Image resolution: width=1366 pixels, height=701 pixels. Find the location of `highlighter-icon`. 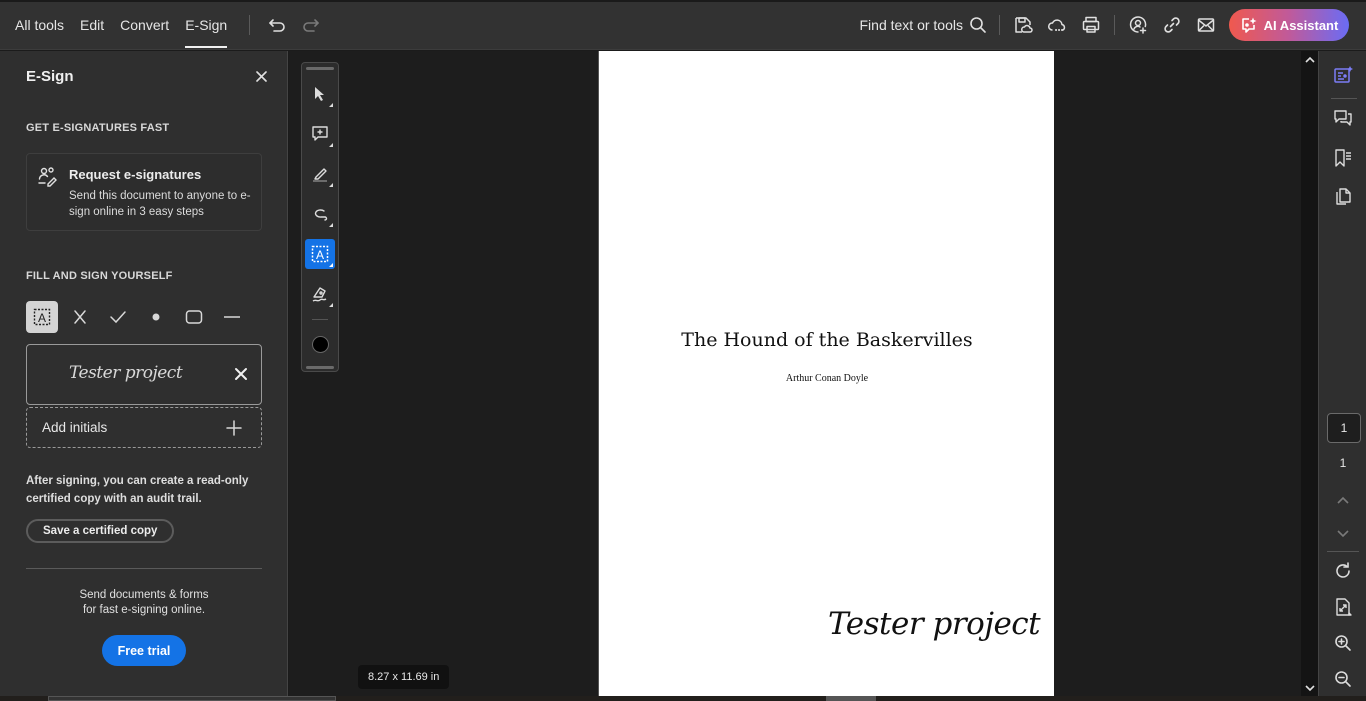

highlighter-icon is located at coordinates (320, 175).